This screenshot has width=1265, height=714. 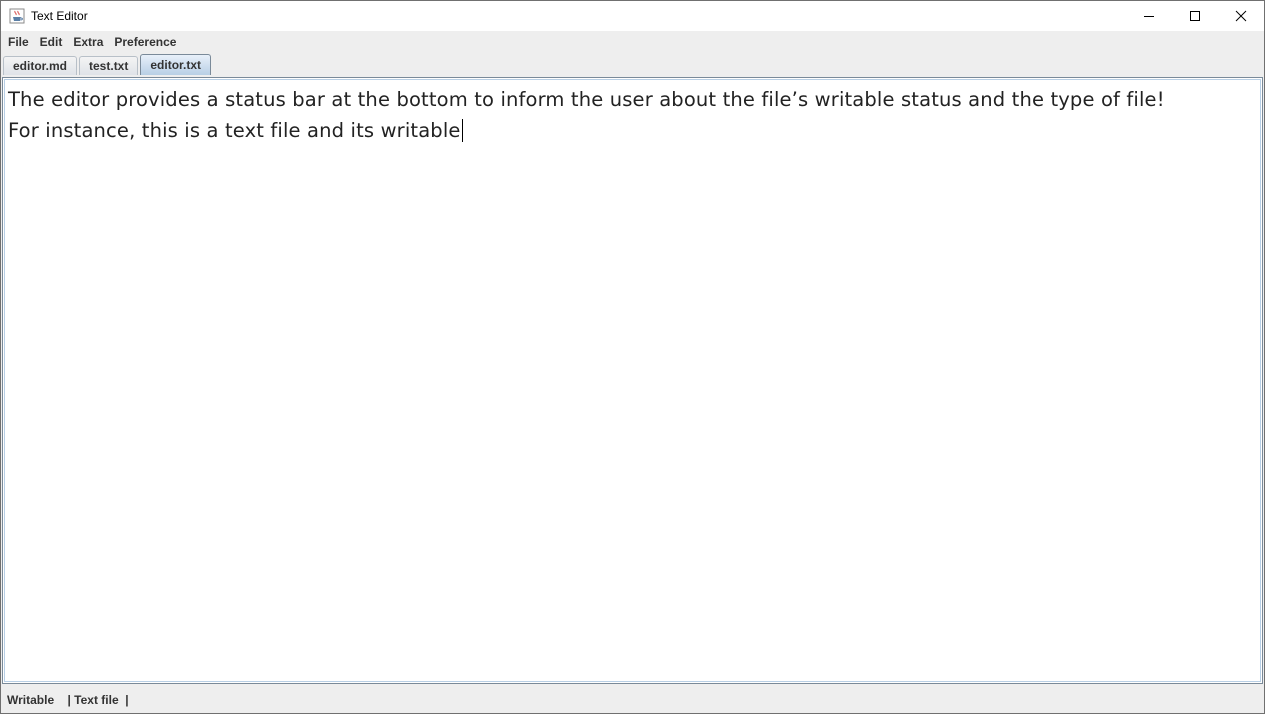 I want to click on java-cup-icon, so click(x=17, y=16).